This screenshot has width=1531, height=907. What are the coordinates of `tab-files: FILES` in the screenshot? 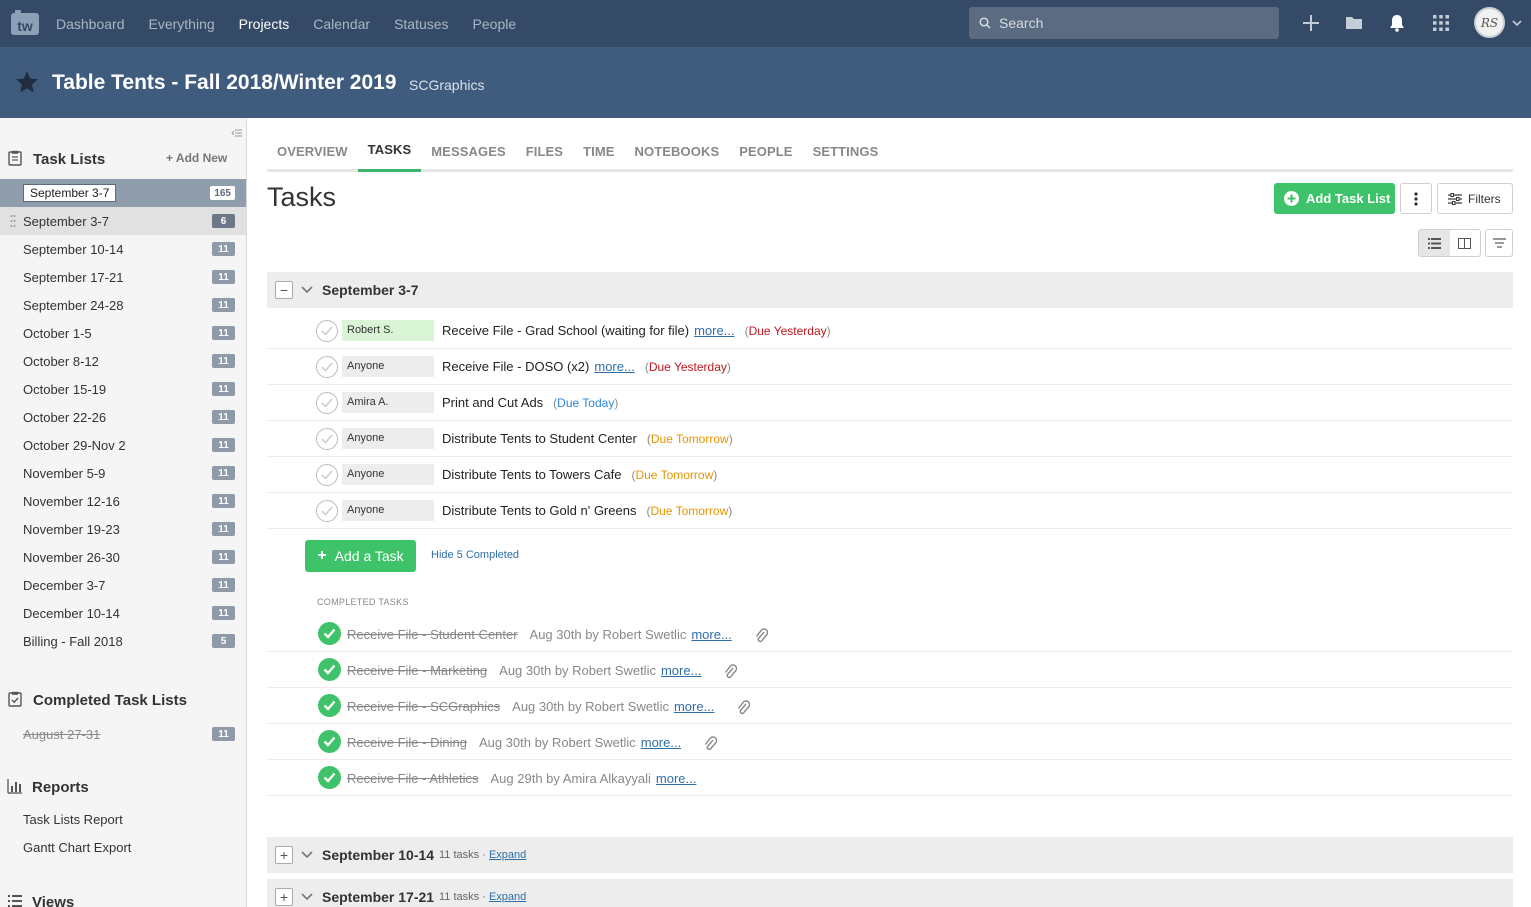 It's located at (544, 151).